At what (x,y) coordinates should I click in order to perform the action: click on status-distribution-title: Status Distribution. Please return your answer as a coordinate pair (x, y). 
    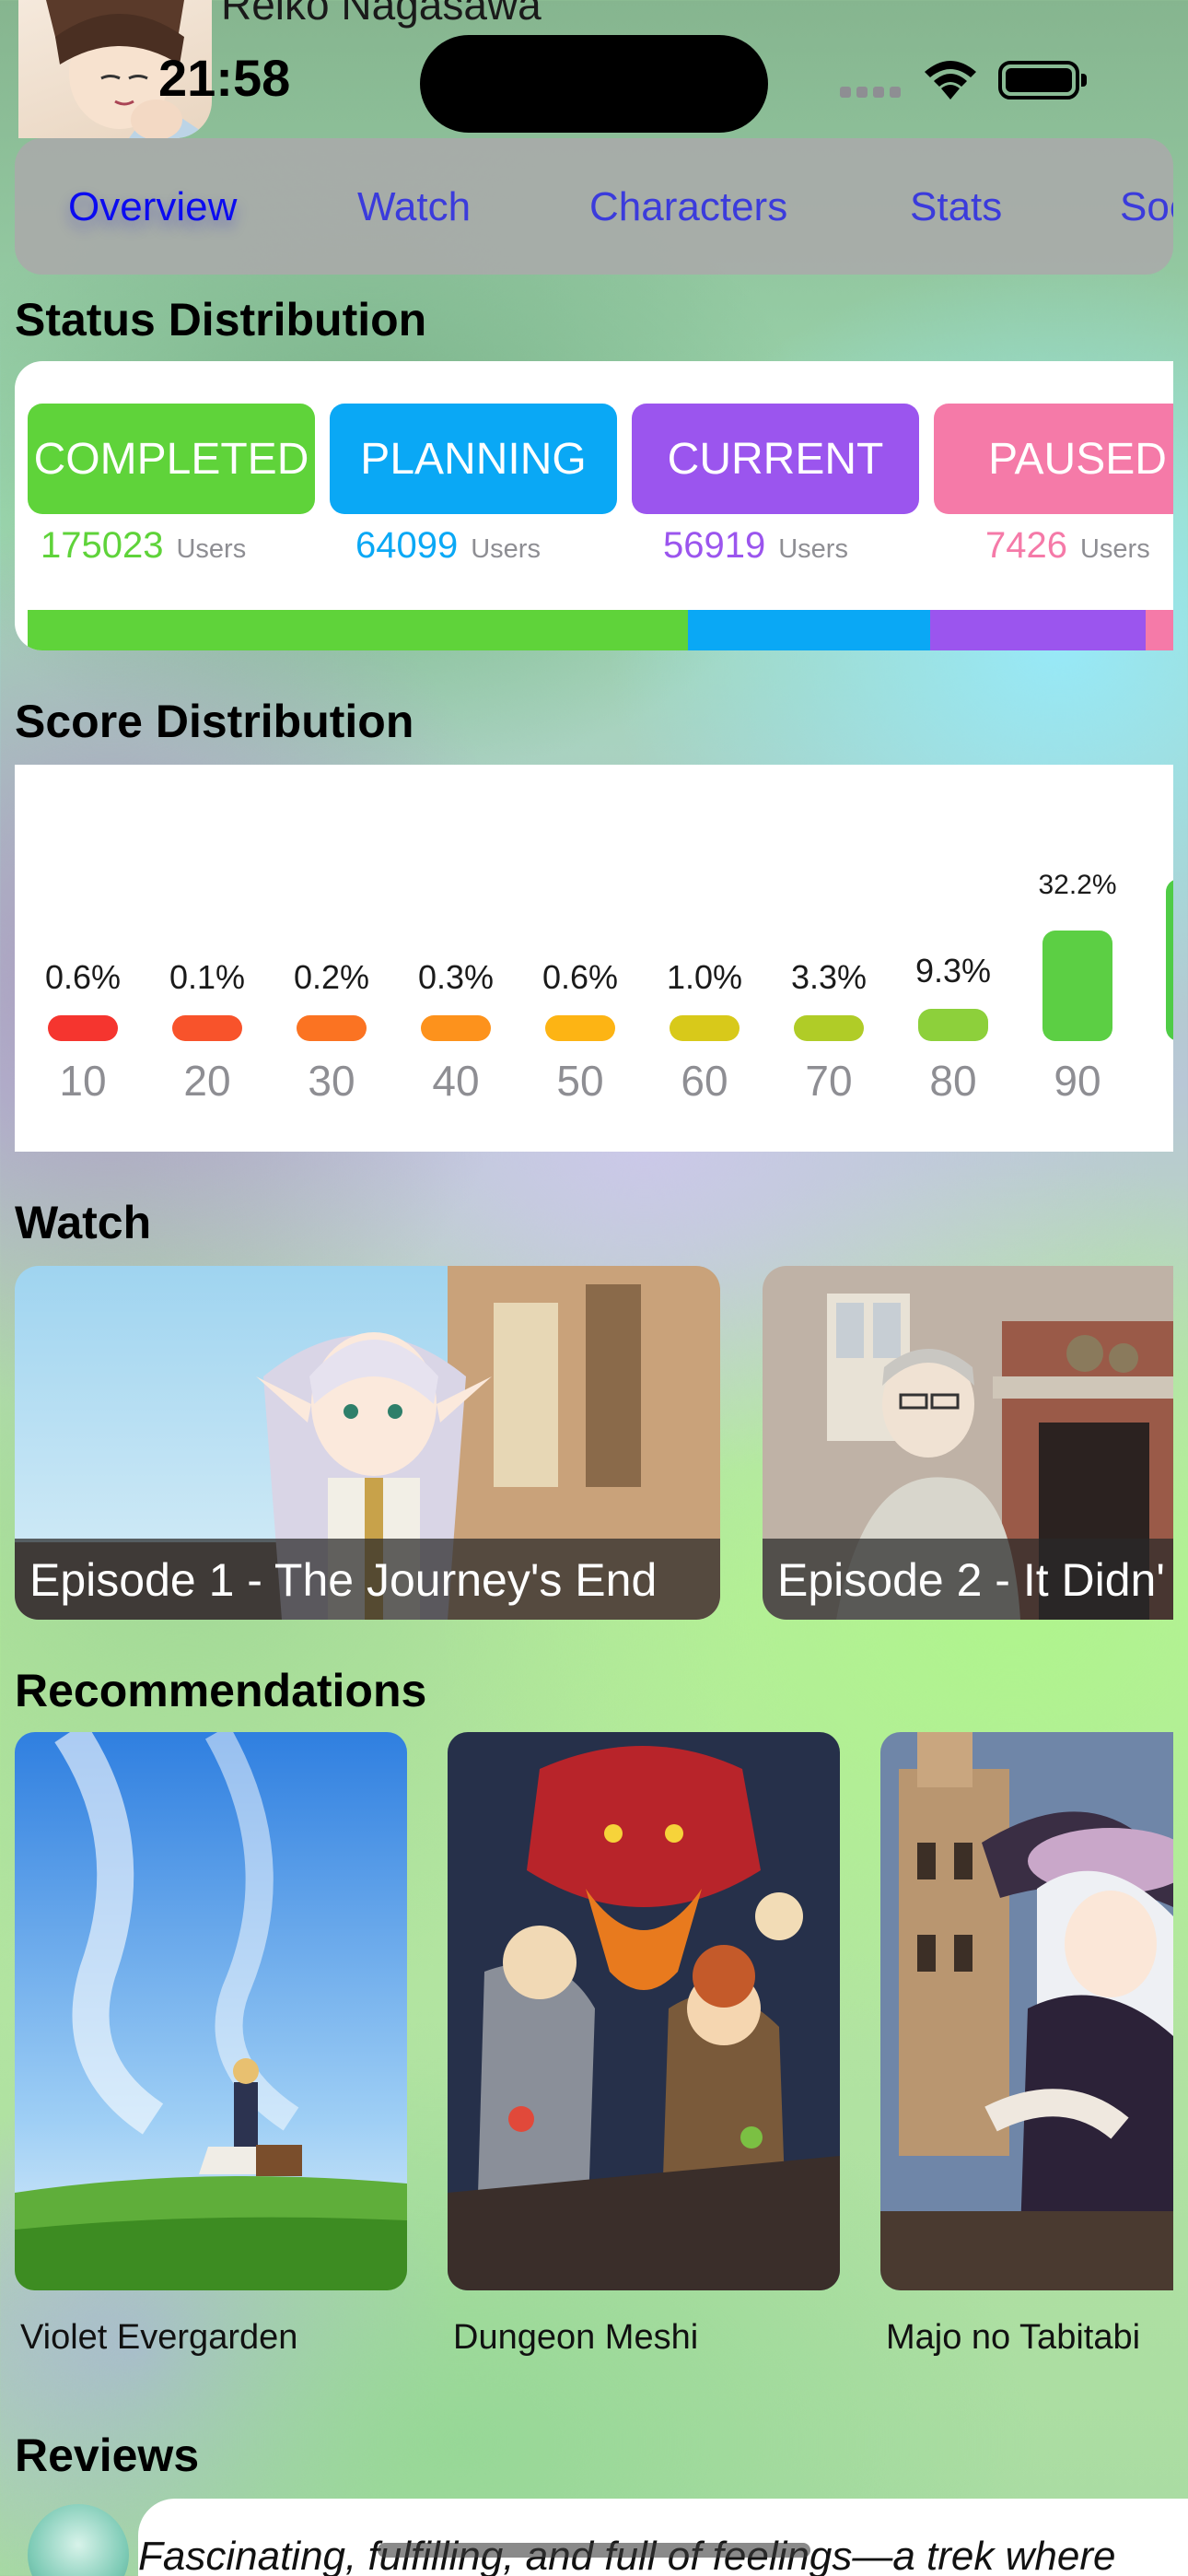
    Looking at the image, I should click on (221, 319).